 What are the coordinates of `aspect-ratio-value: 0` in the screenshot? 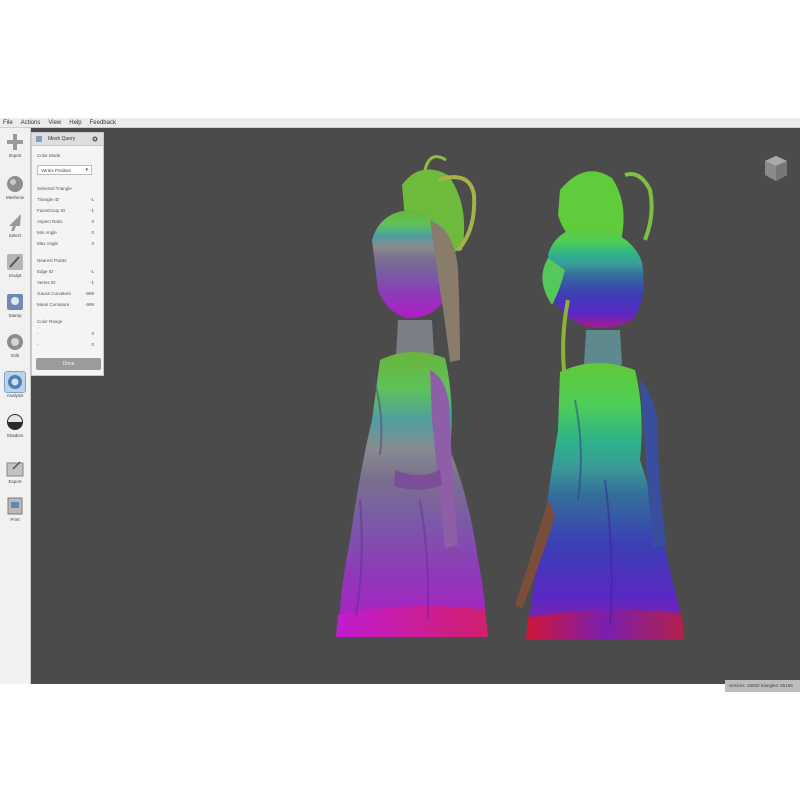 It's located at (92, 221).